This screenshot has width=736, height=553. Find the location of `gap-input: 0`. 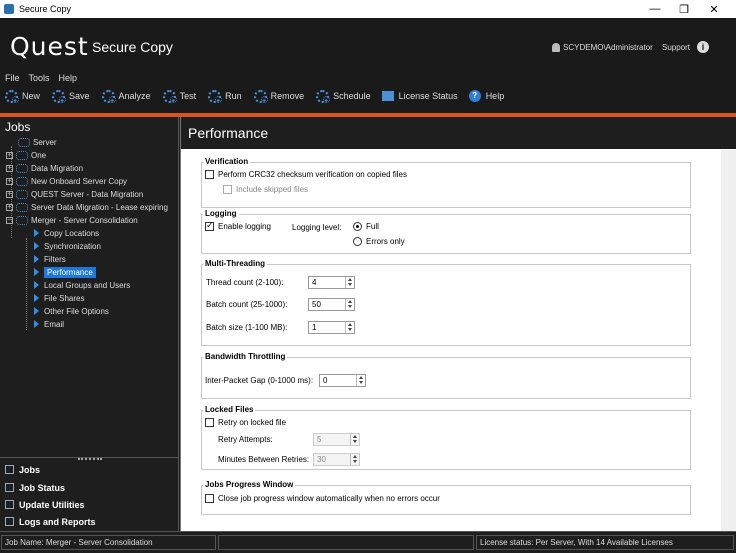

gap-input: 0 is located at coordinates (342, 380).